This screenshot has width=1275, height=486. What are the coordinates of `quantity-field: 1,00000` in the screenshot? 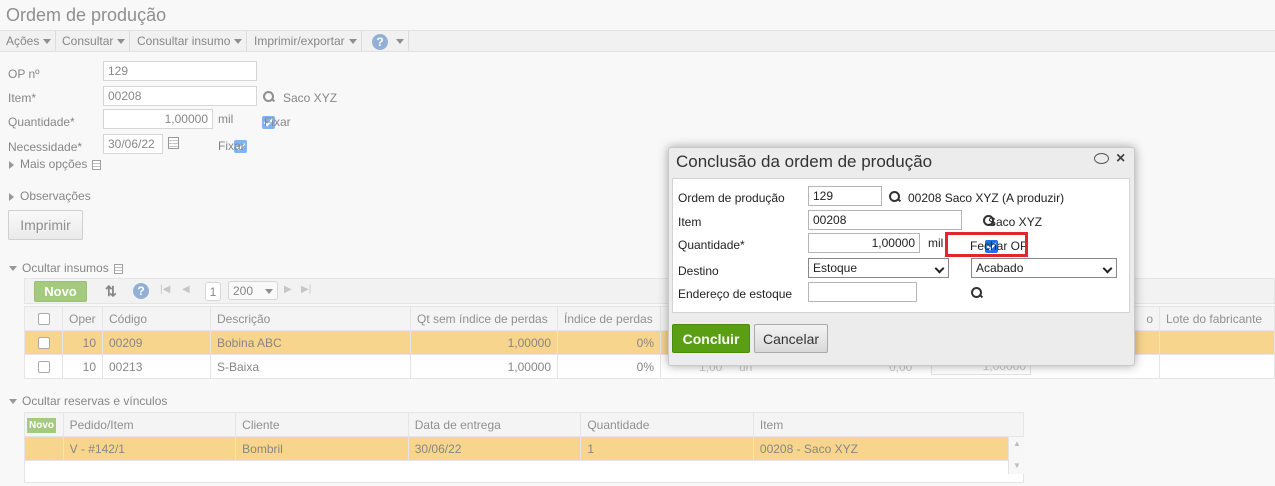 It's located at (864, 243).